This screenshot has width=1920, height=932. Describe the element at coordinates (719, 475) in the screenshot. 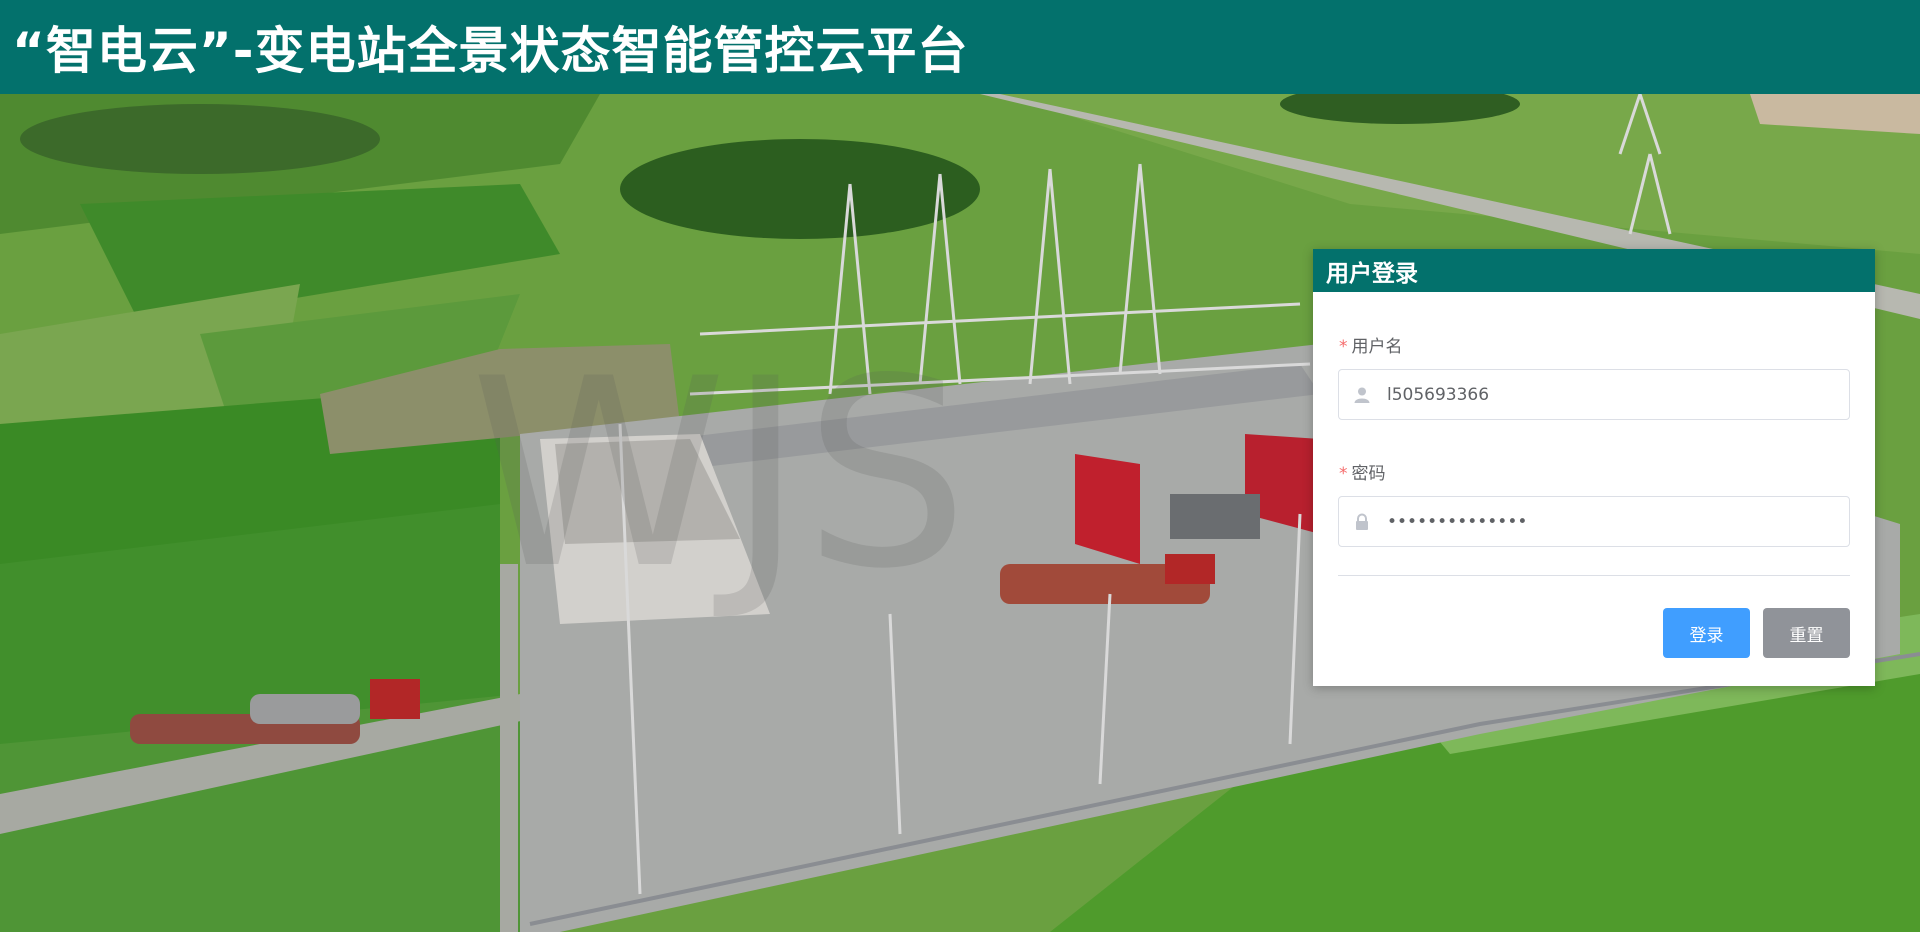

I see `watermark-text: WJS` at that location.